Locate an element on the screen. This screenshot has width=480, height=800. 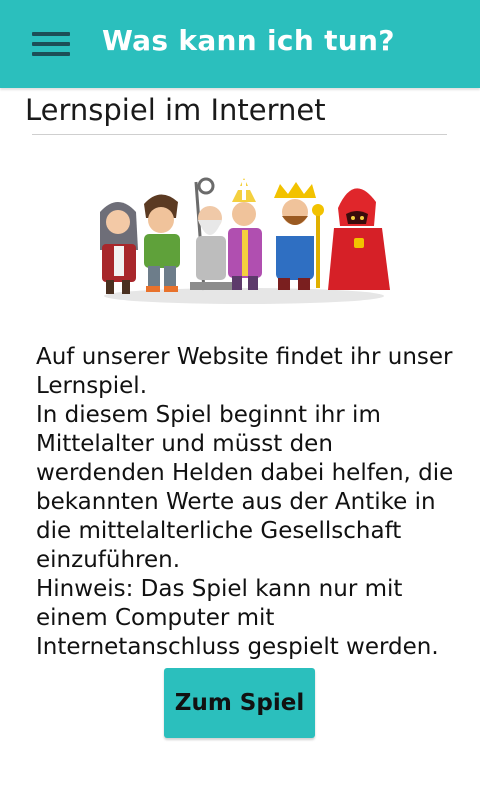
character-king is located at coordinates (299, 236).